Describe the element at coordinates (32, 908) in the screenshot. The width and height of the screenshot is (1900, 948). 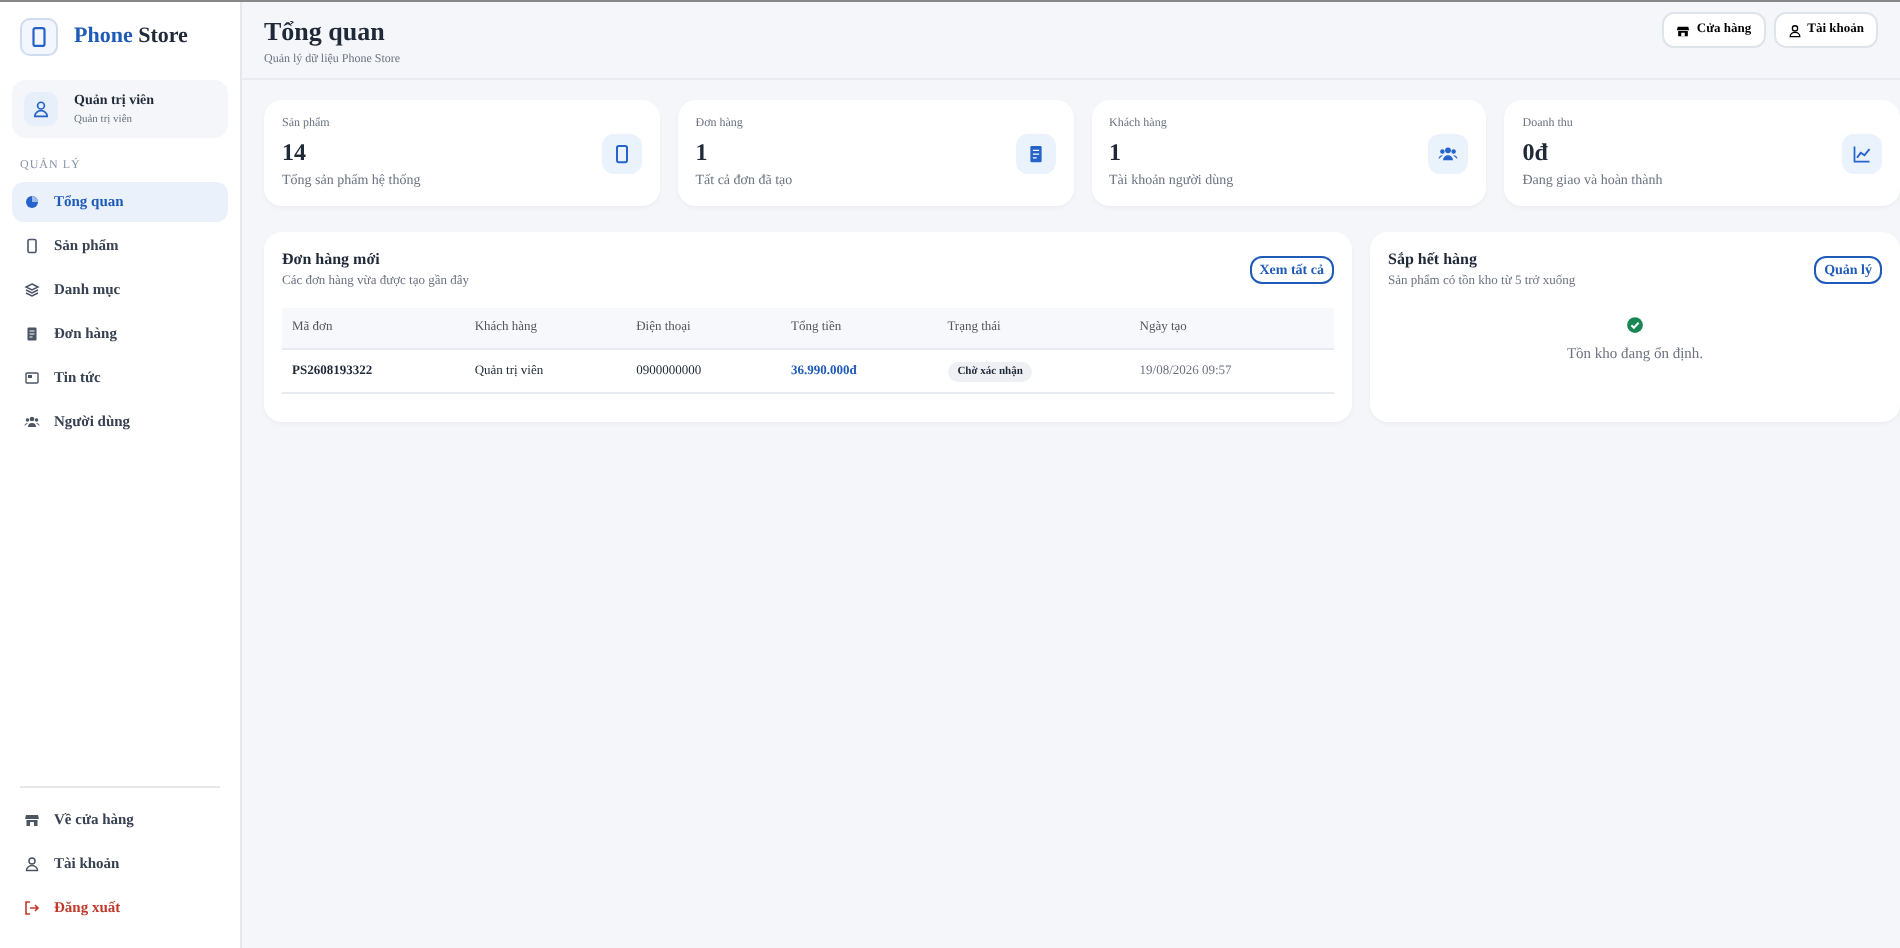
I see `logout-icon` at that location.